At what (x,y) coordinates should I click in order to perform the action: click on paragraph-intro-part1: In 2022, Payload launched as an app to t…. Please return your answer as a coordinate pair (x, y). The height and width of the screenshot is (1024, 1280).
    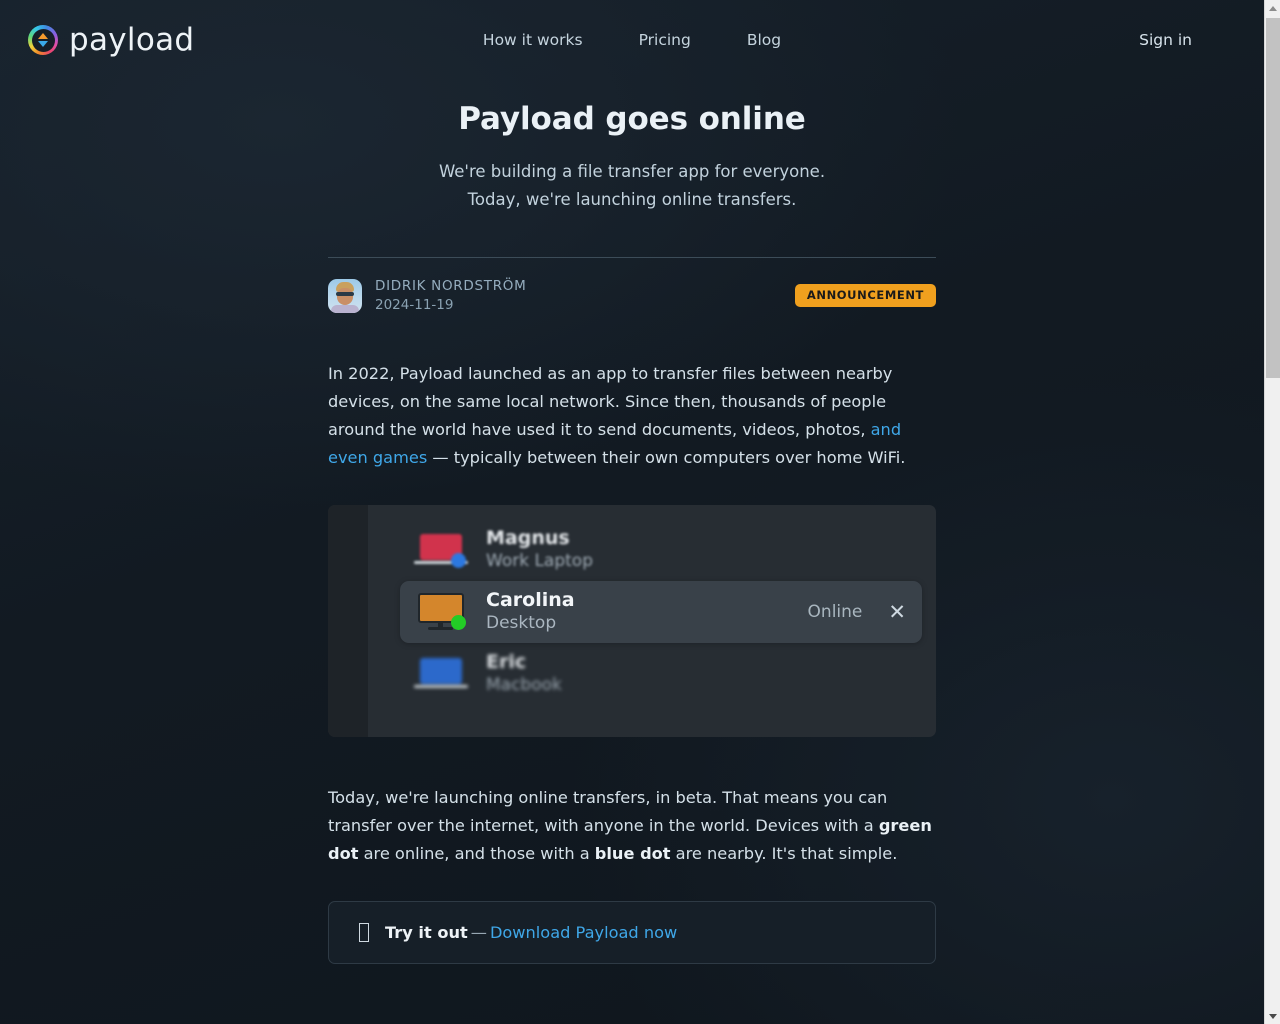
    Looking at the image, I should click on (610, 401).